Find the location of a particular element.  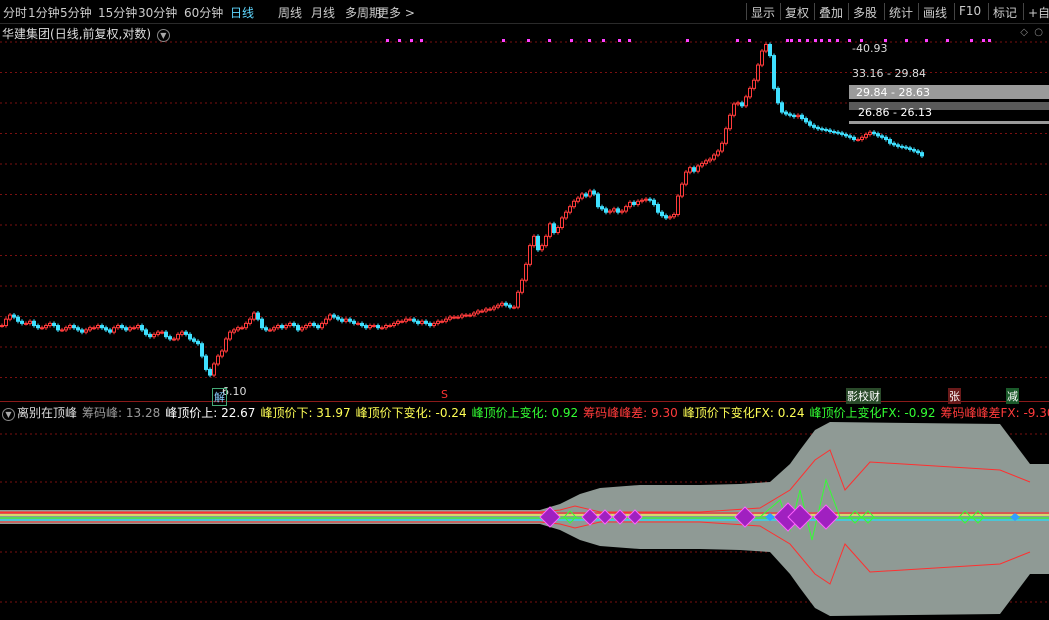

tag-jie: 解 is located at coordinates (219, 397).